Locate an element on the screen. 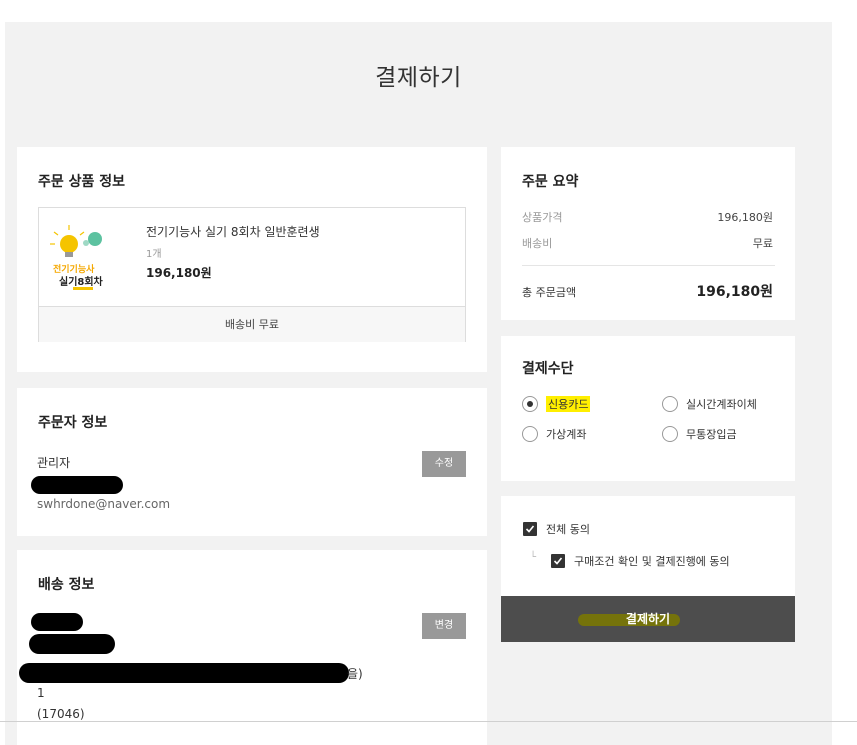  agree-all-checkbox: 전체 동의 is located at coordinates (556, 529).